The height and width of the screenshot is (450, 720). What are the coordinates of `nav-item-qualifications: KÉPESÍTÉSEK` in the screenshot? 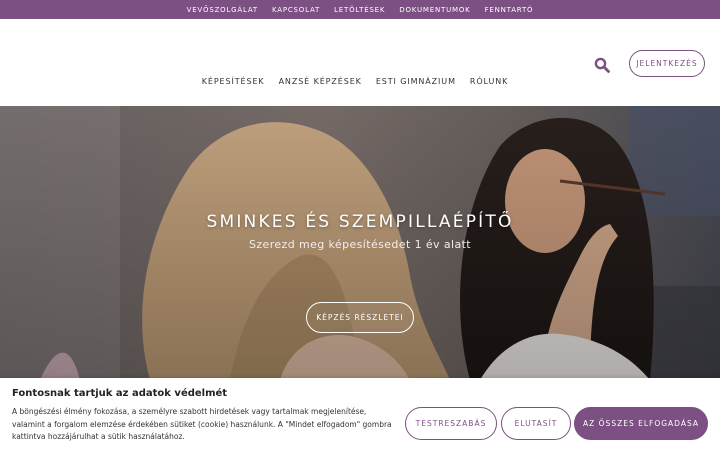 It's located at (233, 84).